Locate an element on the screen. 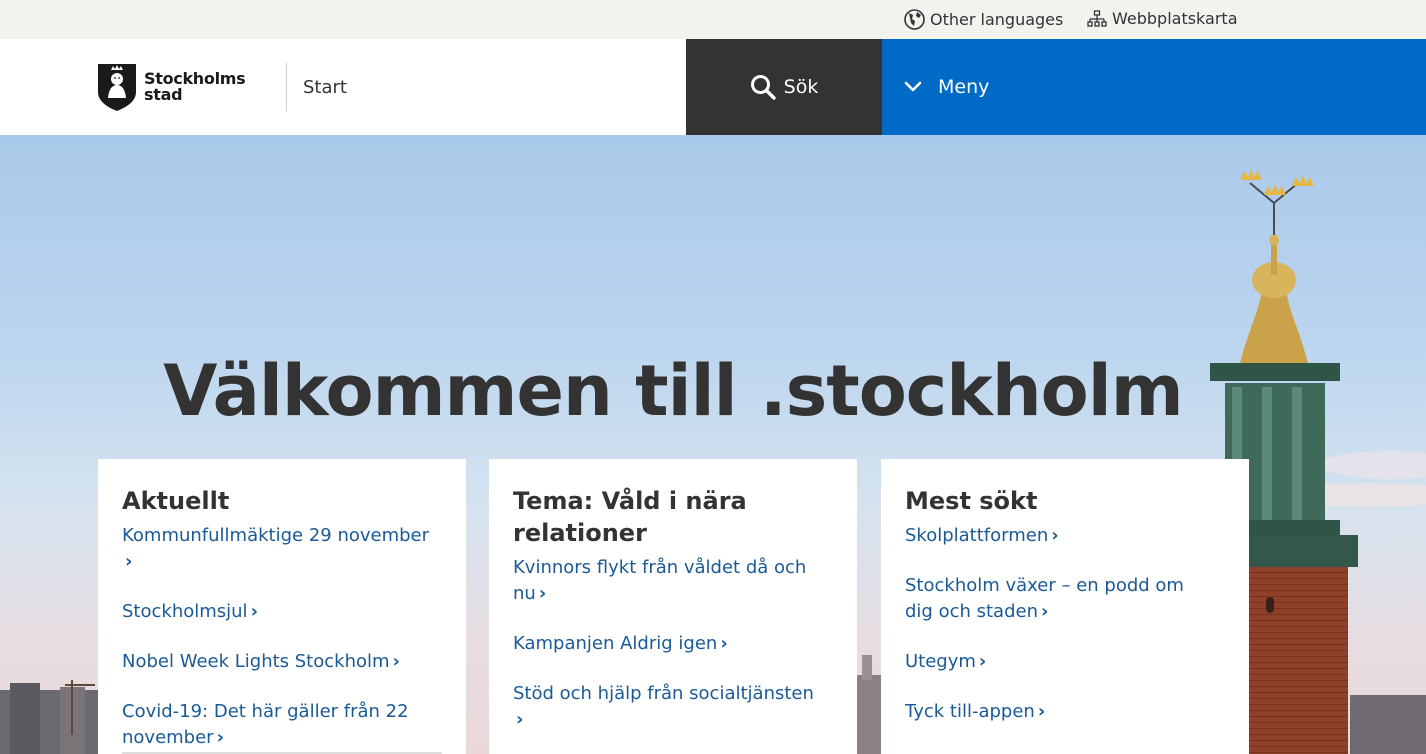  logo-line-2: stad is located at coordinates (163, 94).